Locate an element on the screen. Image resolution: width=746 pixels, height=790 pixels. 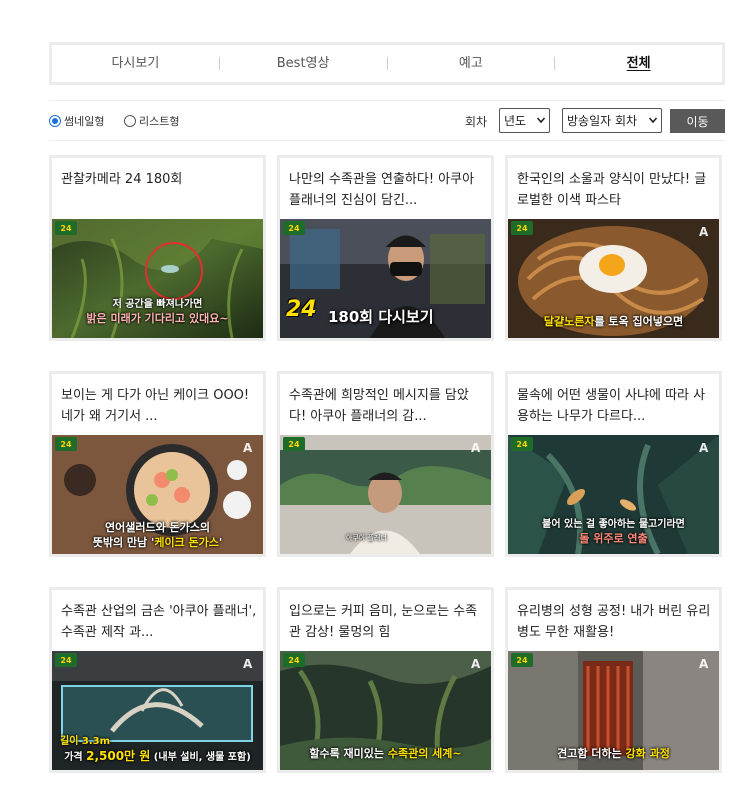
video-title: 관찰카메라 24 180회 is located at coordinates (122, 179).